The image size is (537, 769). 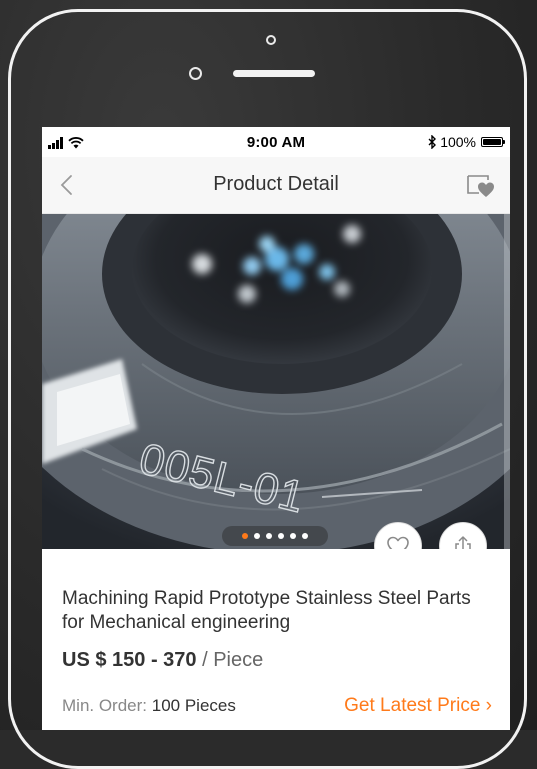 I want to click on product-price: US $ 150 - 370, so click(x=129, y=660).